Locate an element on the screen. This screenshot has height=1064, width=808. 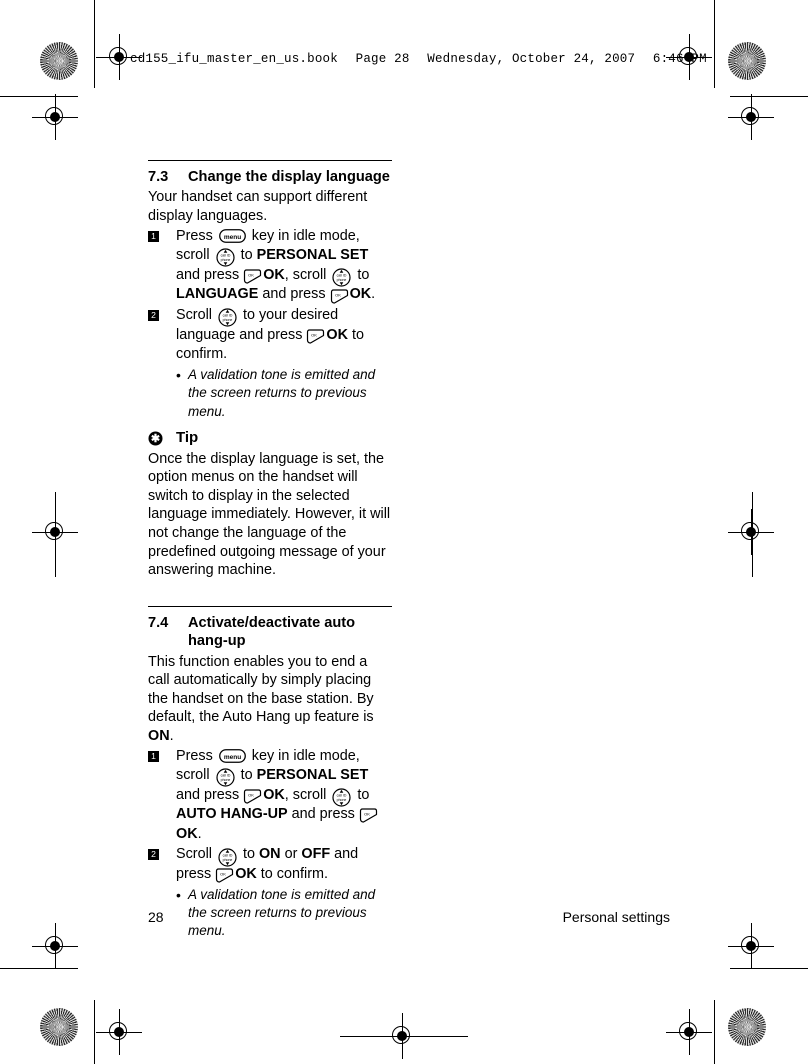
section-heading: 7.4 Activate/deactivate auto hang-up is located at coordinates (270, 632).